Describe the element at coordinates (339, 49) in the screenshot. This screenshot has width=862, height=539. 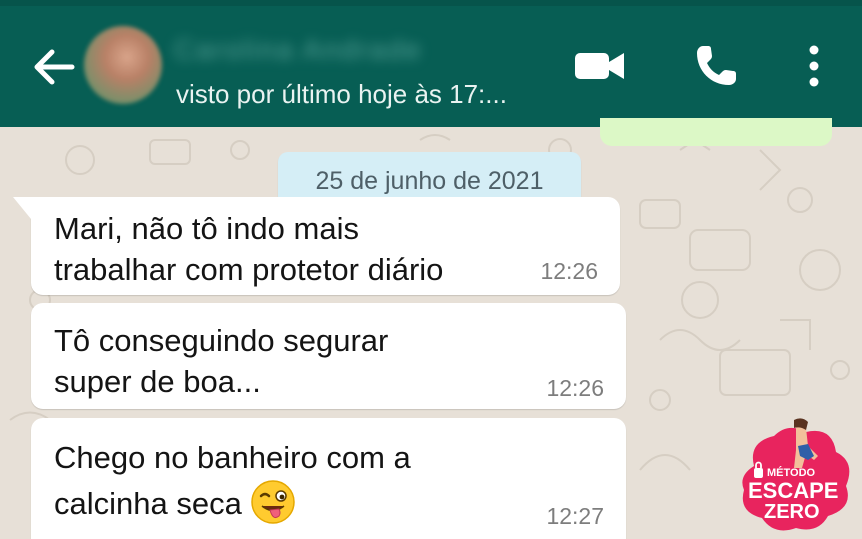
I see `contact-name: Carolina Andrade` at that location.